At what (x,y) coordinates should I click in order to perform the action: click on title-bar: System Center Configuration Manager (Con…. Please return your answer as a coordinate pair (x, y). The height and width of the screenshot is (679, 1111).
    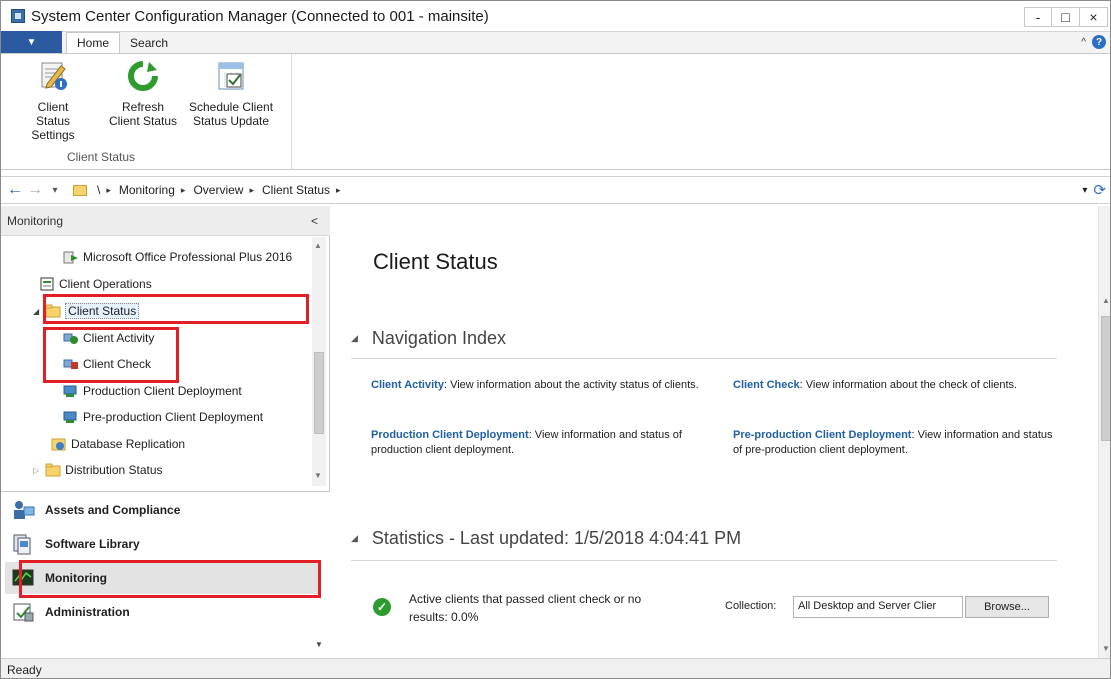
    Looking at the image, I should click on (555, 16).